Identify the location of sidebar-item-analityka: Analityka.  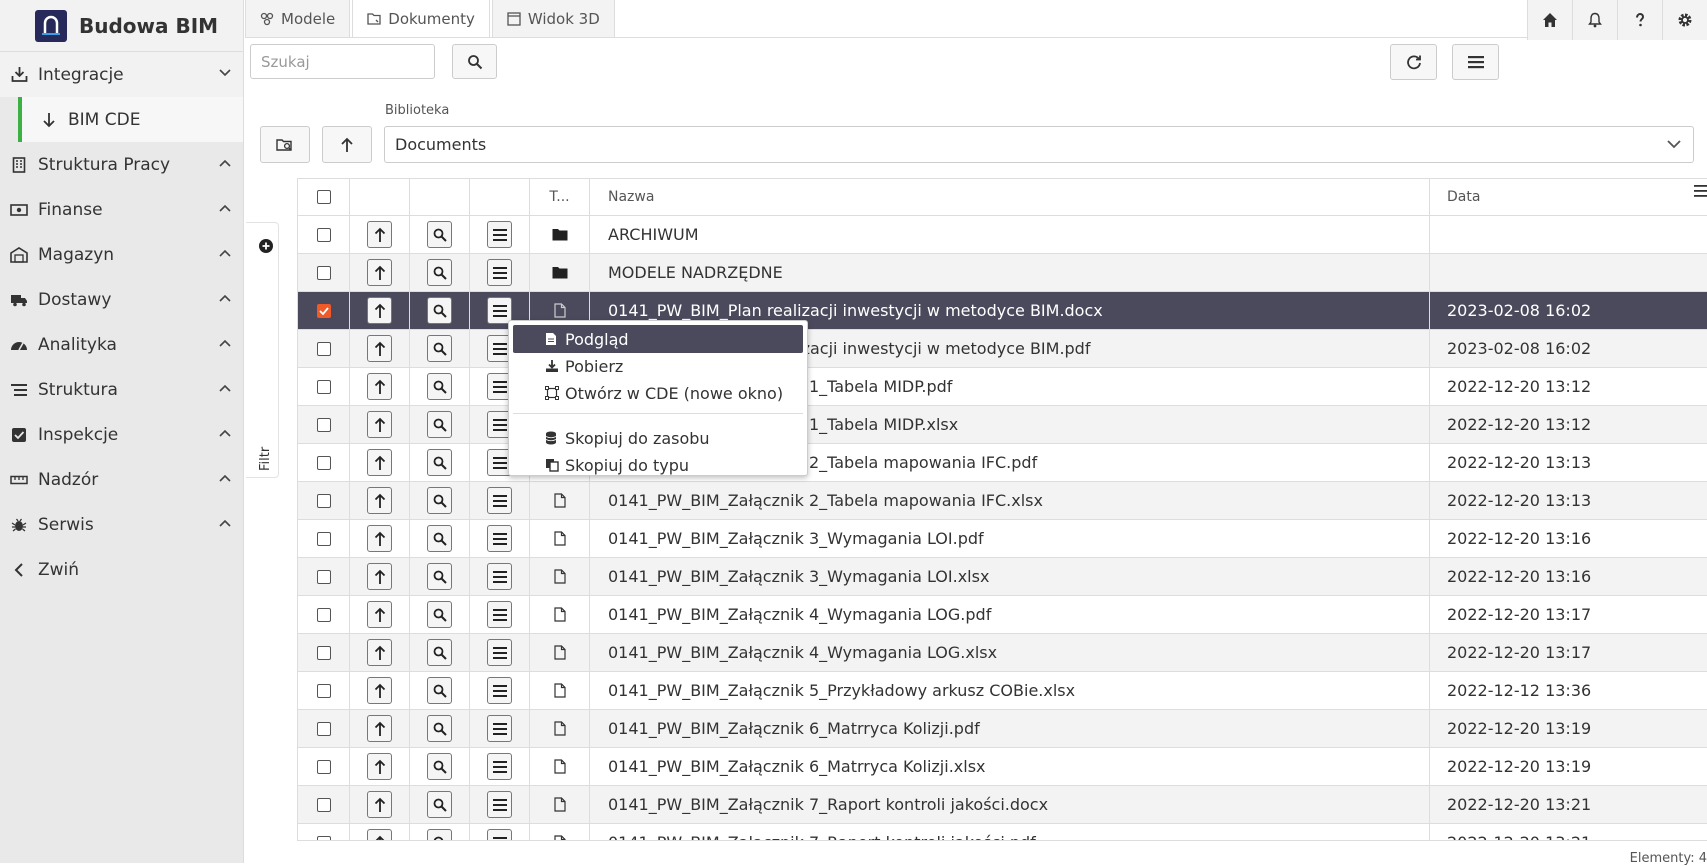
(121, 344).